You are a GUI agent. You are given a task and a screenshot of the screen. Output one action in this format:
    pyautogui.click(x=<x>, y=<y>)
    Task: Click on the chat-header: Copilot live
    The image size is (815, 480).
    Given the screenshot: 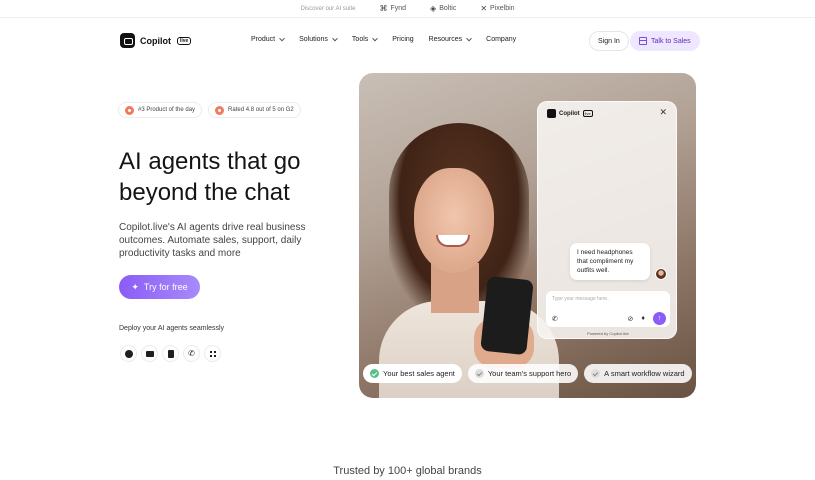 What is the action you would take?
    pyautogui.click(x=570, y=113)
    